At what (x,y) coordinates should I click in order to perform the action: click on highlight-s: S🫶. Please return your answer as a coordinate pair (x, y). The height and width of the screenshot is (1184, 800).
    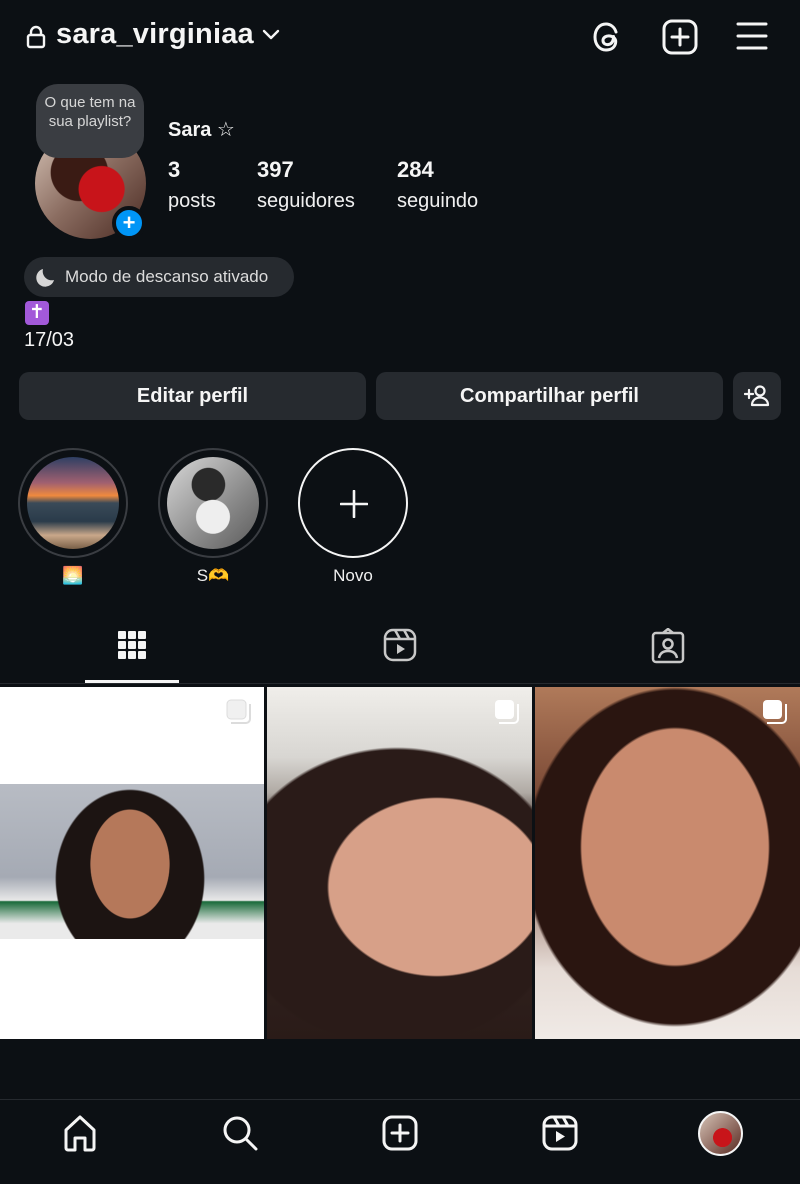
    Looking at the image, I should click on (213, 517).